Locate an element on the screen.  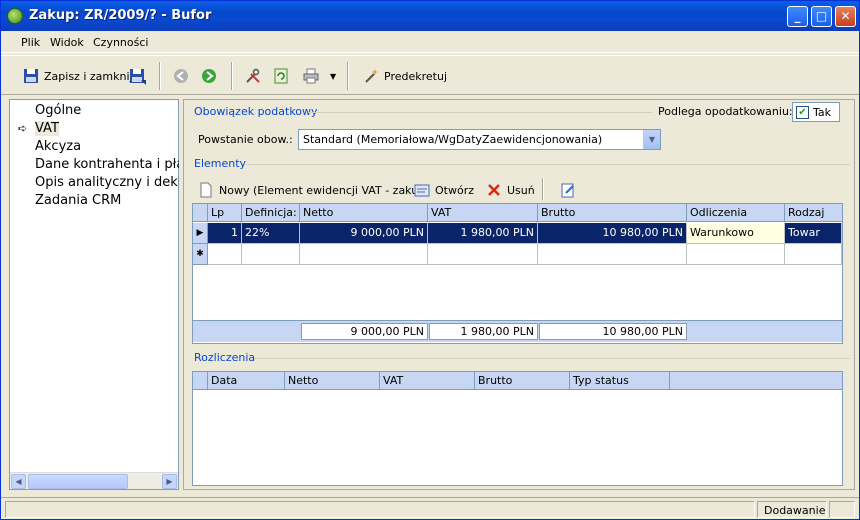
col-header-lp: Lp is located at coordinates (225, 213).